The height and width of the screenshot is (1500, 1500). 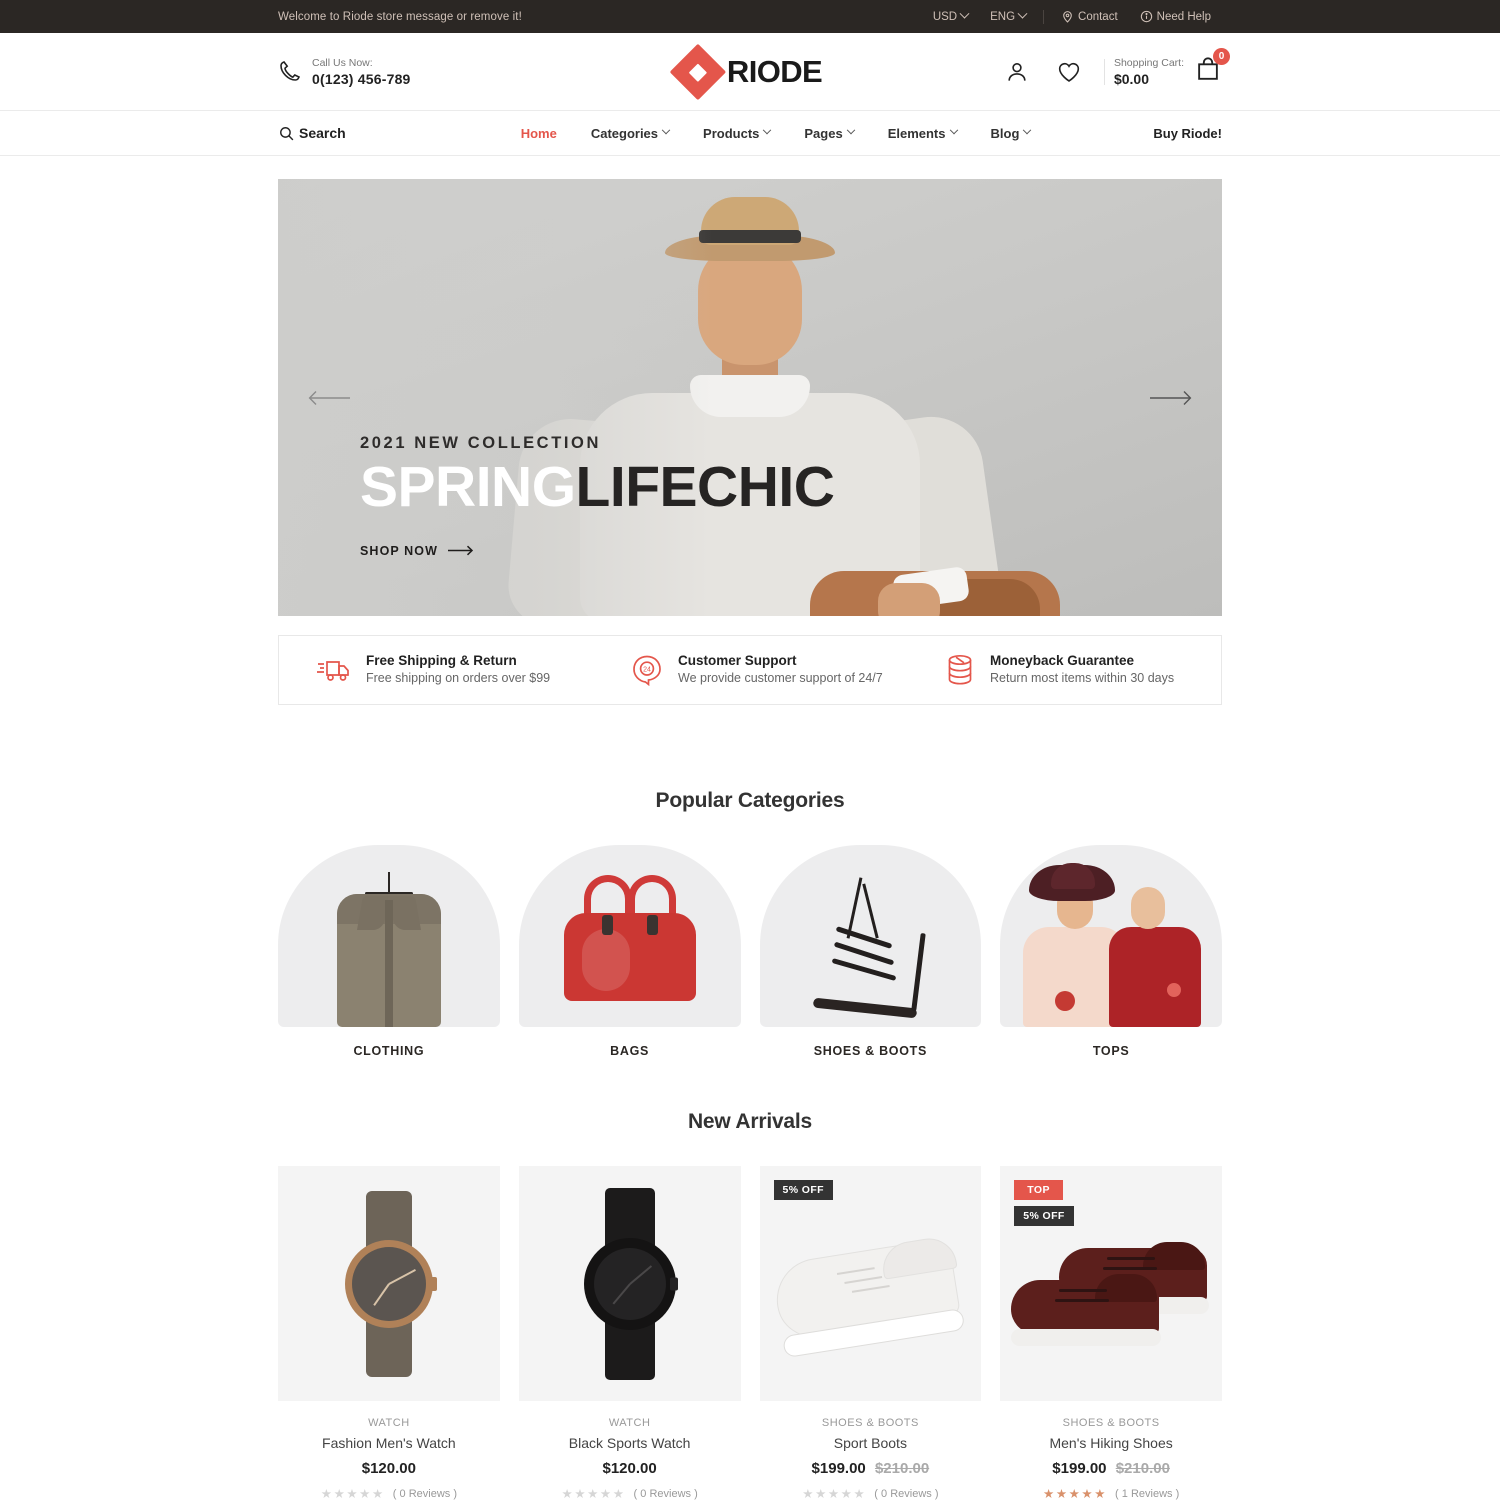 What do you see at coordinates (1147, 1493) in the screenshot?
I see `review-count: ( 1 Reviews )` at bounding box center [1147, 1493].